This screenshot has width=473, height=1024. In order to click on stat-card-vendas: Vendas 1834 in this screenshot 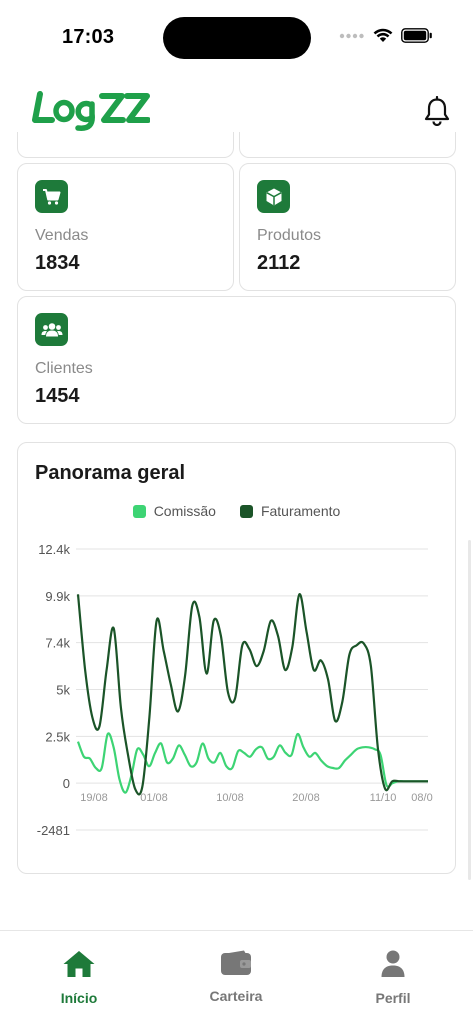, I will do `click(125, 227)`.